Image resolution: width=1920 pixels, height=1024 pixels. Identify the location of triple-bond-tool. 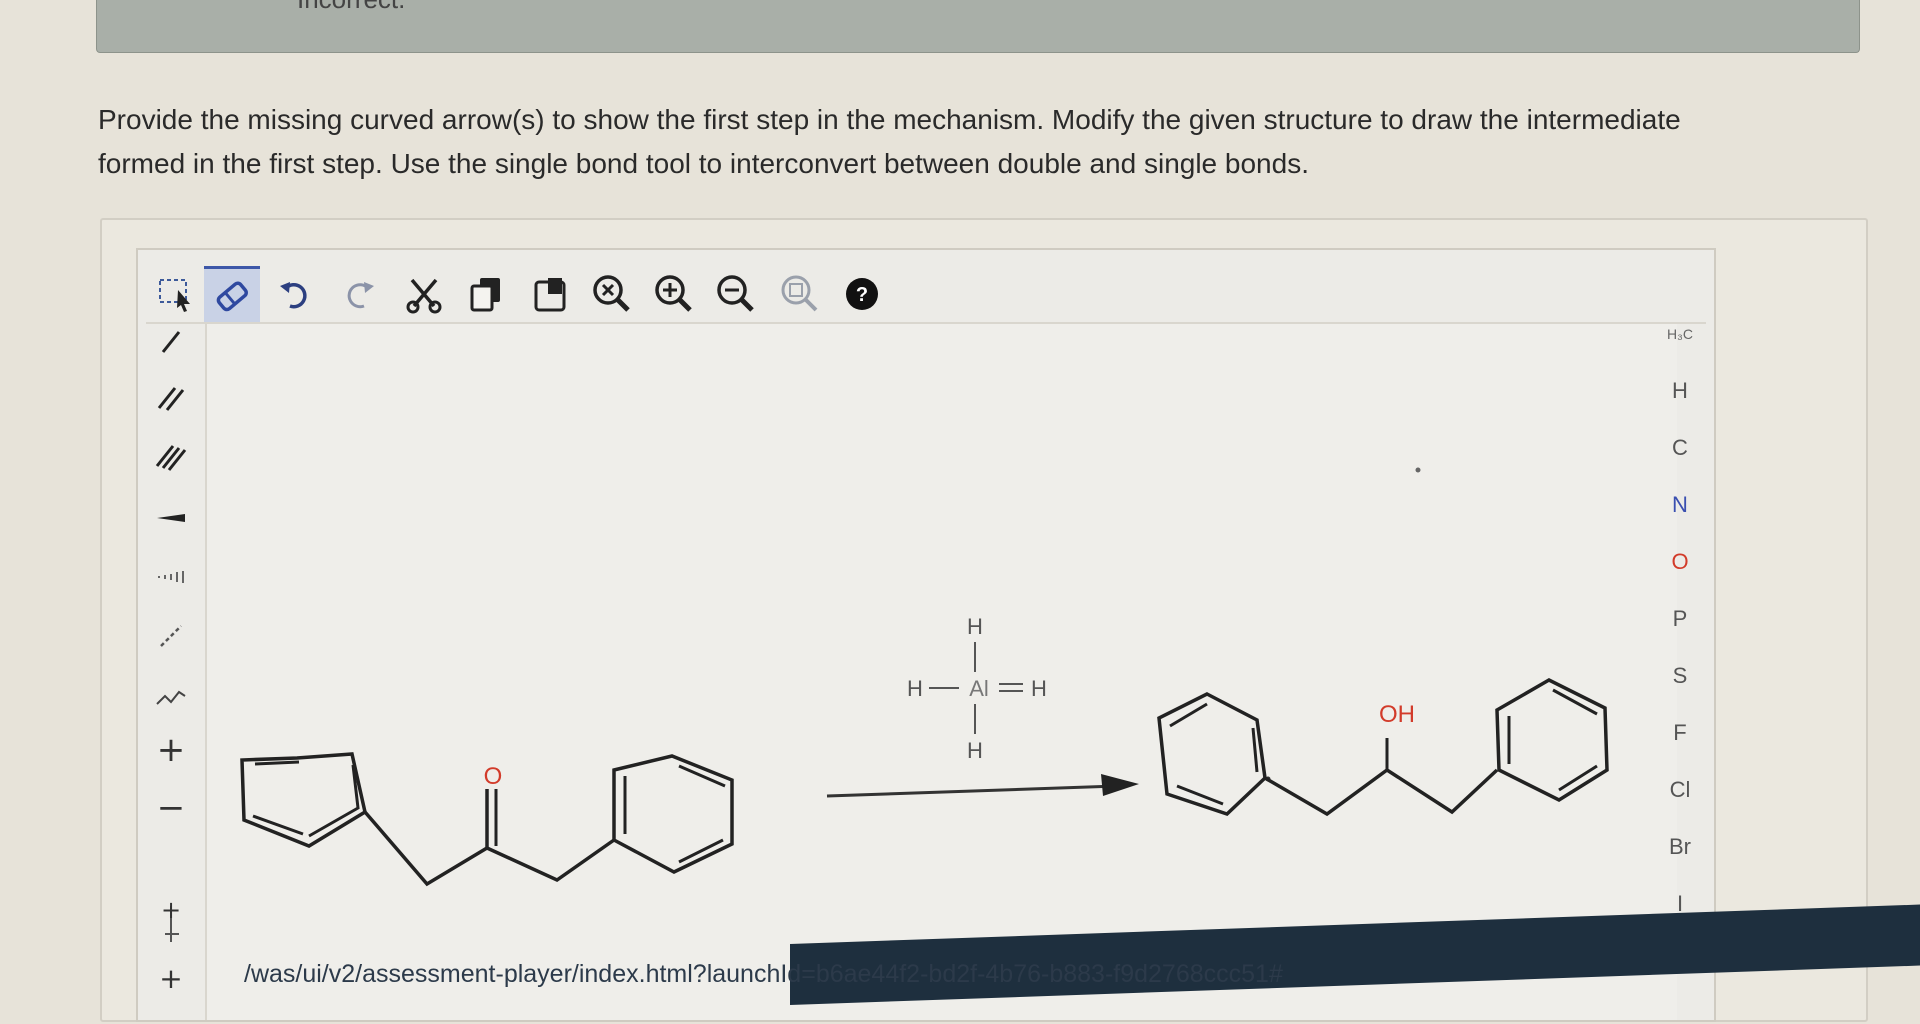
(171, 456).